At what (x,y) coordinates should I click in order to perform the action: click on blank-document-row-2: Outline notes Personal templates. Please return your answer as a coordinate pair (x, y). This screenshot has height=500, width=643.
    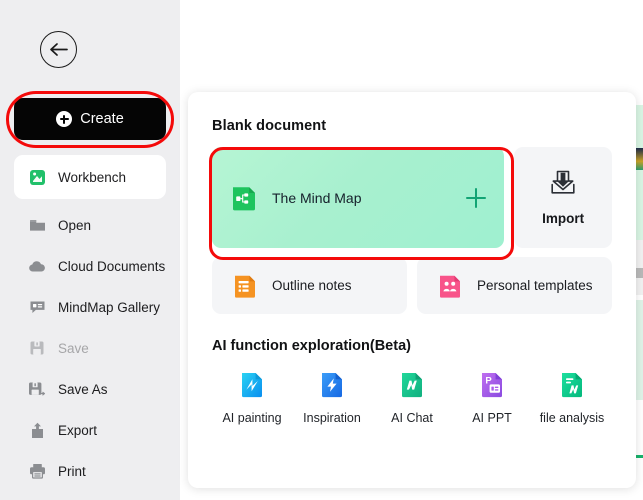
    Looking at the image, I should click on (412, 285).